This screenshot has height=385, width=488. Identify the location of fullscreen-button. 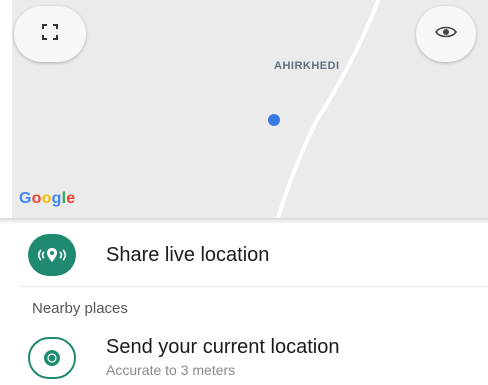
(50, 34).